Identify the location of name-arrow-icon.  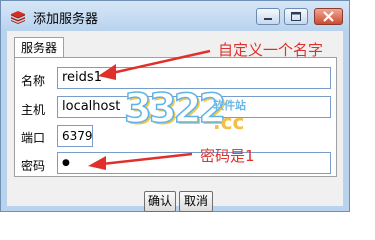
(154, 64).